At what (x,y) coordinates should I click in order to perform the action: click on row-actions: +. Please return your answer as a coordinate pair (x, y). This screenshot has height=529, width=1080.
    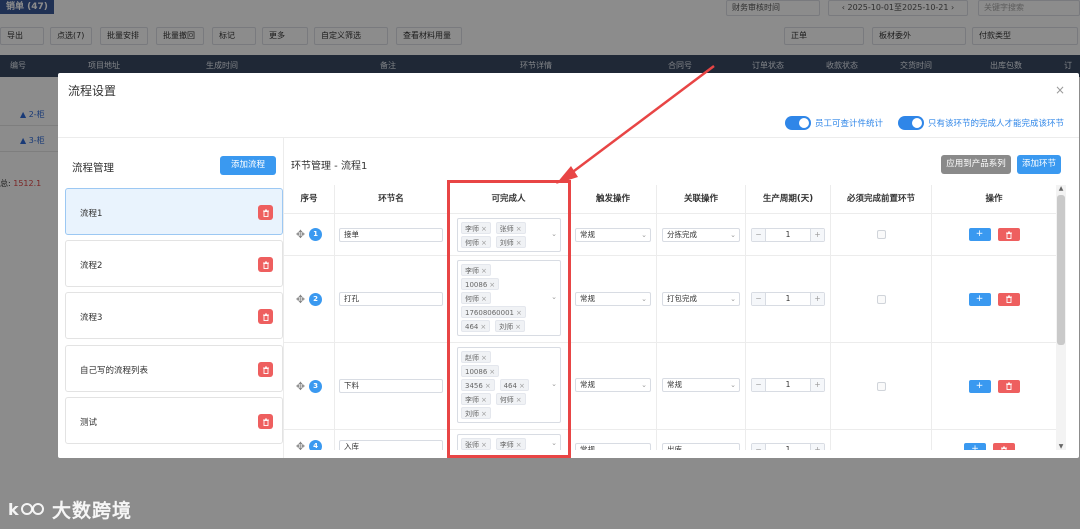
    Looking at the image, I should click on (989, 446).